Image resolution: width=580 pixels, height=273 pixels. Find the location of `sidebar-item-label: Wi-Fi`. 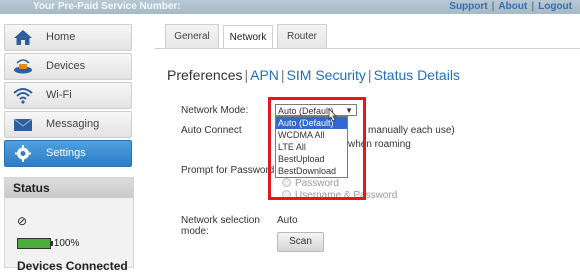

sidebar-item-label: Wi-Fi is located at coordinates (59, 95).